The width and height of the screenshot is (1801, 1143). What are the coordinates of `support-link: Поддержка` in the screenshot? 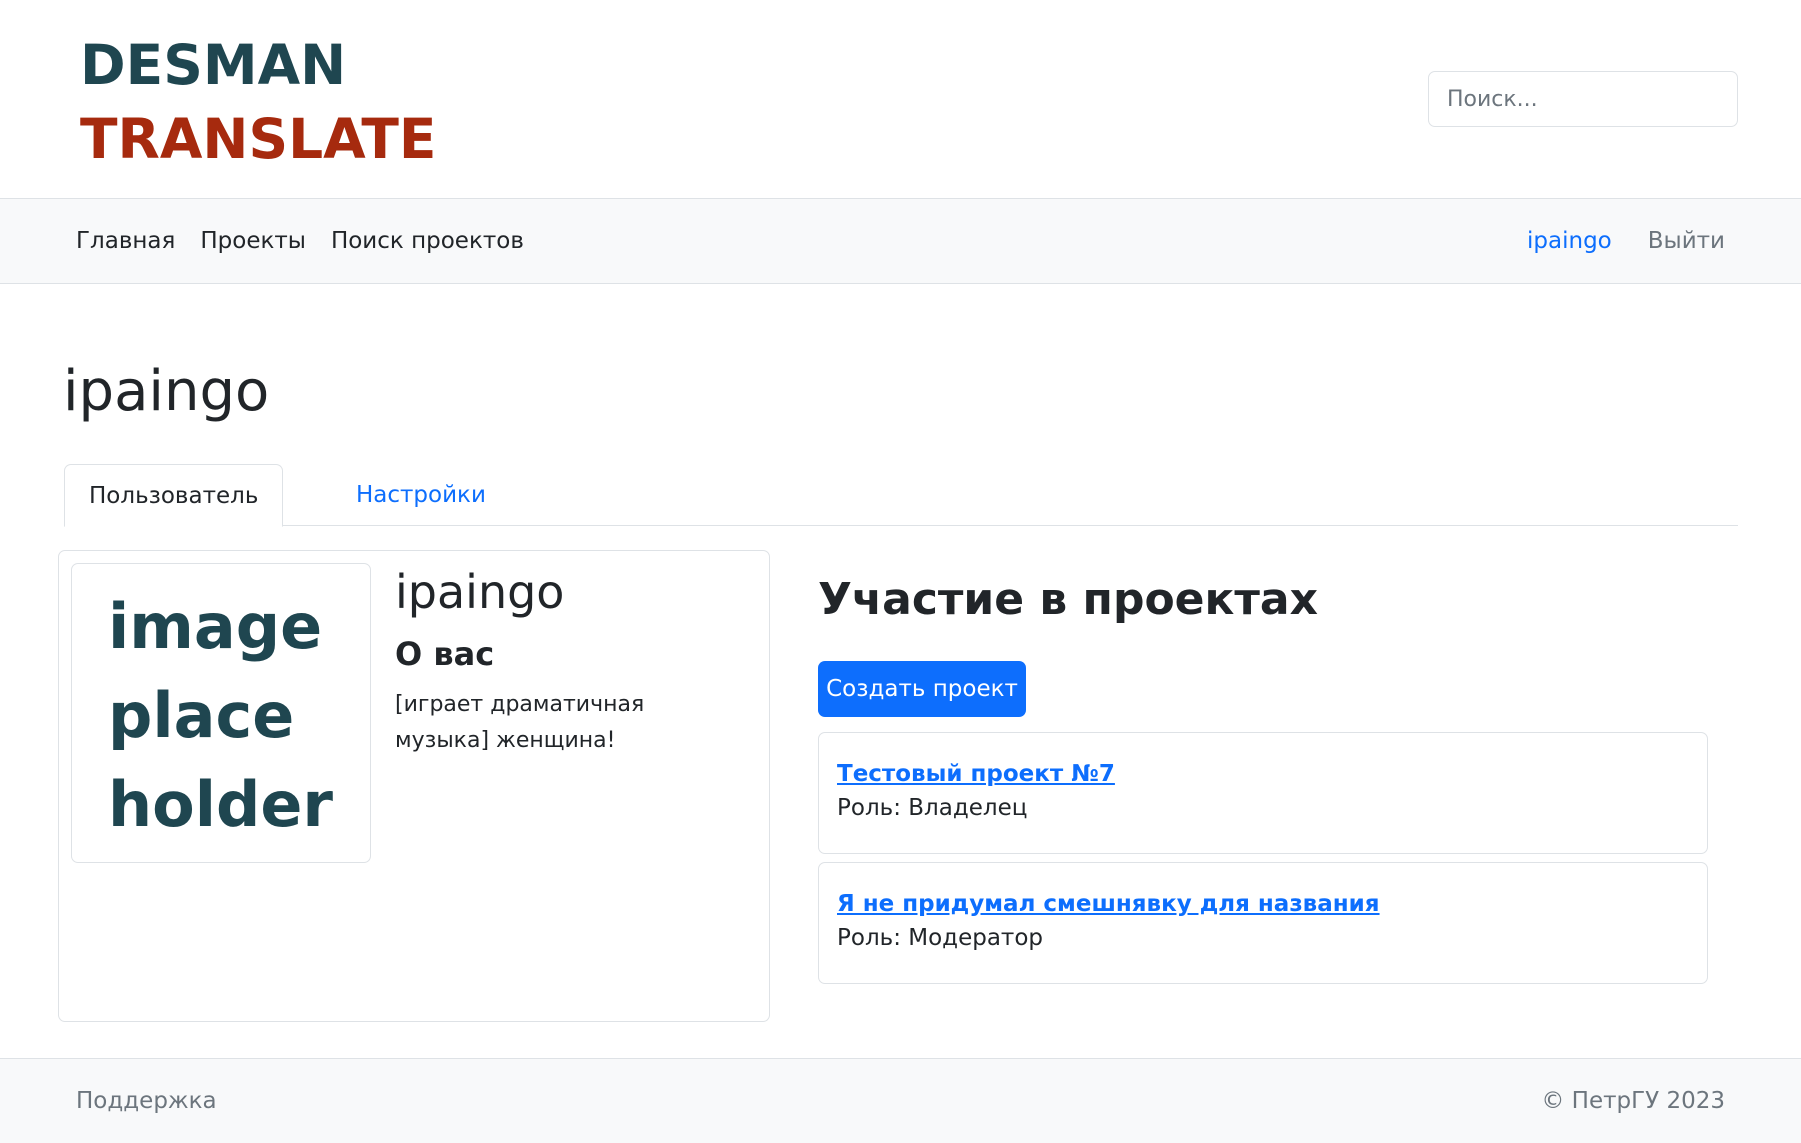 It's located at (146, 1101).